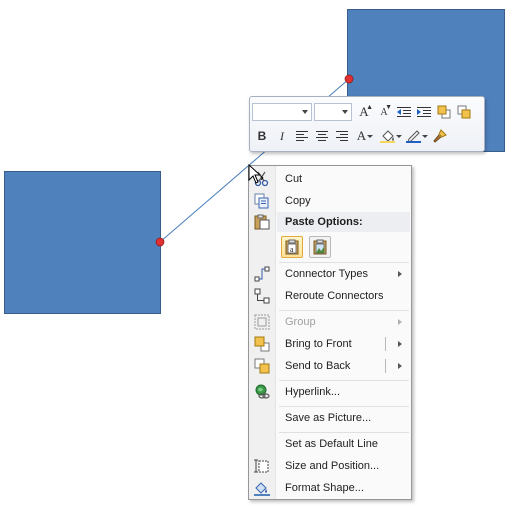 This screenshot has height=505, width=513. What do you see at coordinates (256, 174) in the screenshot?
I see `mouse-cursor-icon` at bounding box center [256, 174].